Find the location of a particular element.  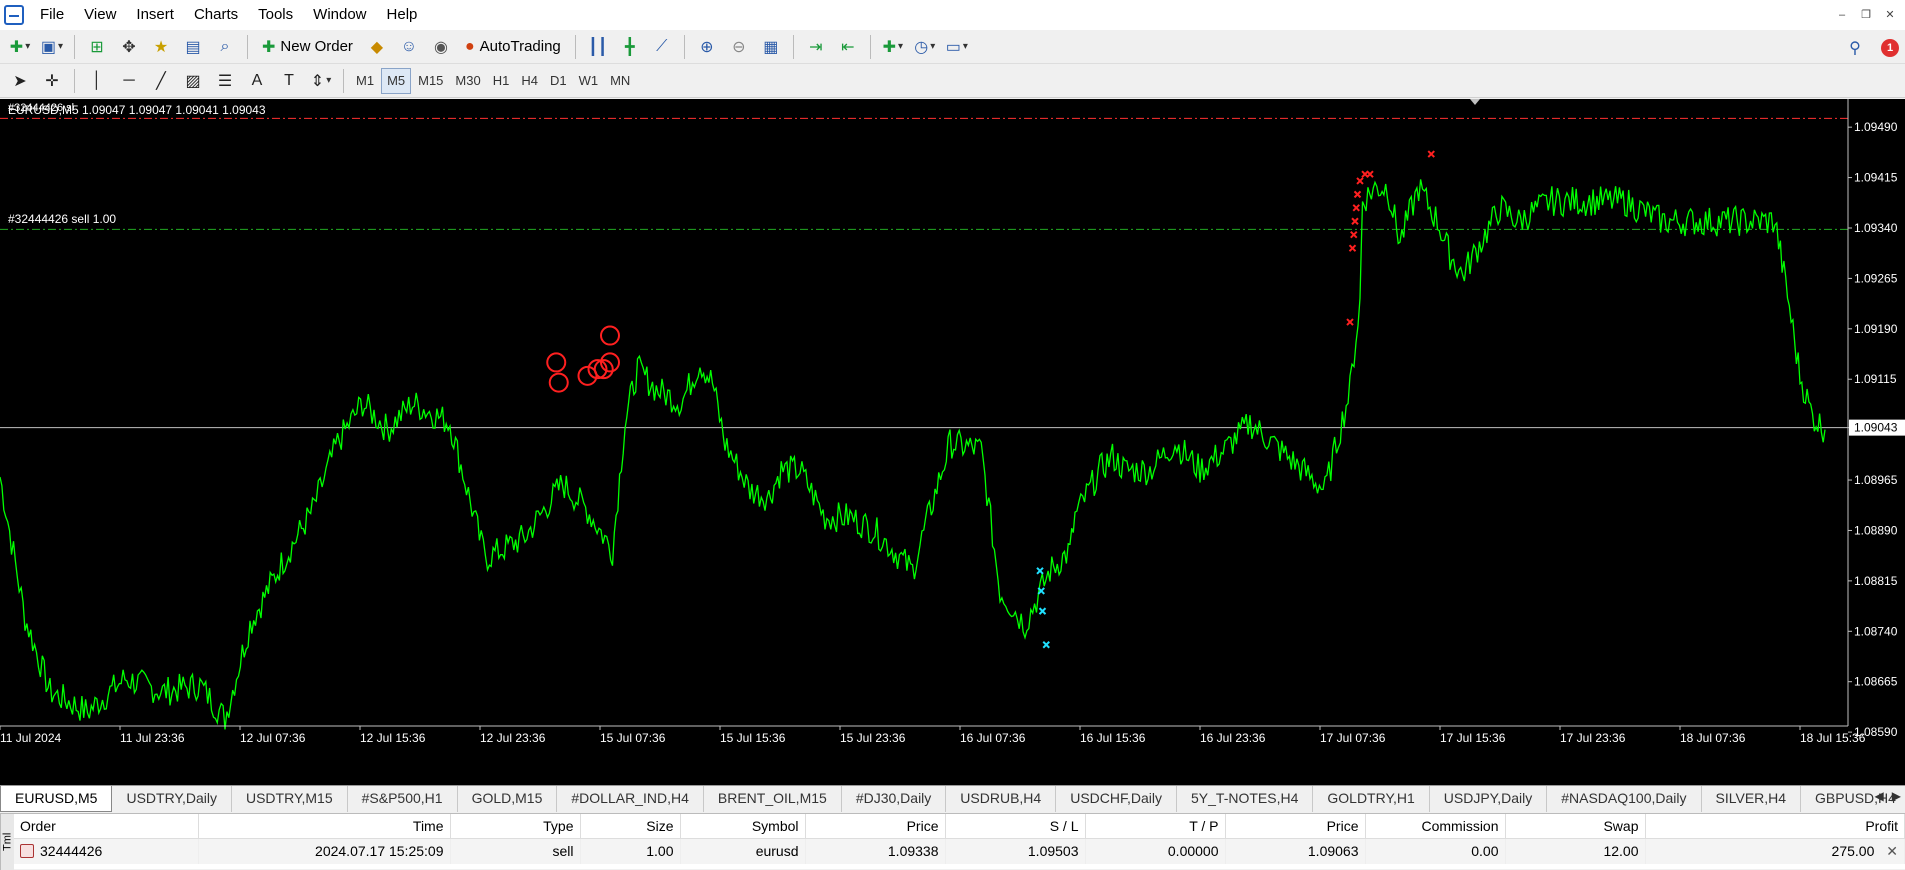

horizontal-line-icon: ─ is located at coordinates (129, 81).